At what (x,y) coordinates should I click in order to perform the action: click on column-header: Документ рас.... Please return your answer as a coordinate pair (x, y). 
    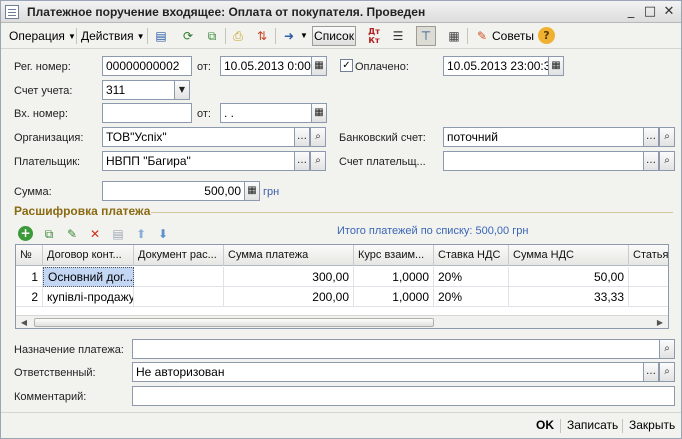
    Looking at the image, I should click on (179, 255).